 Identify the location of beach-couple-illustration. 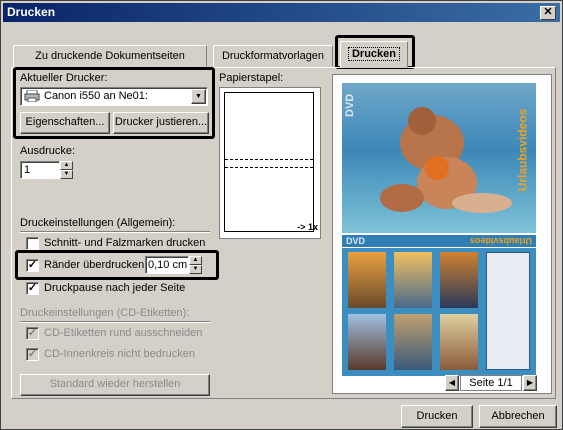
(446, 160).